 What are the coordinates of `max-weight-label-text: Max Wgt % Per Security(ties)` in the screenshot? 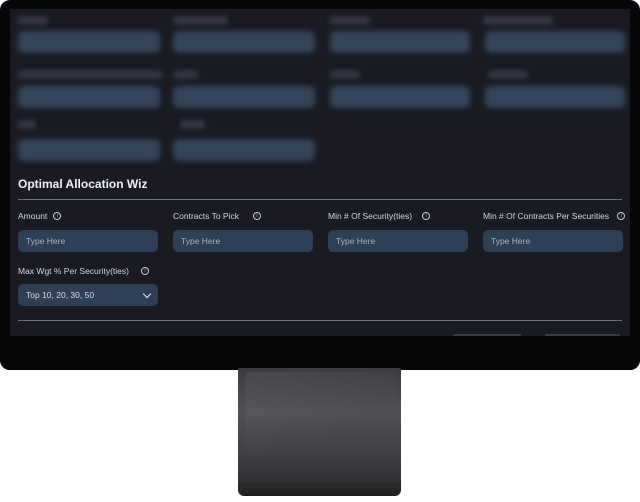 It's located at (73, 271).